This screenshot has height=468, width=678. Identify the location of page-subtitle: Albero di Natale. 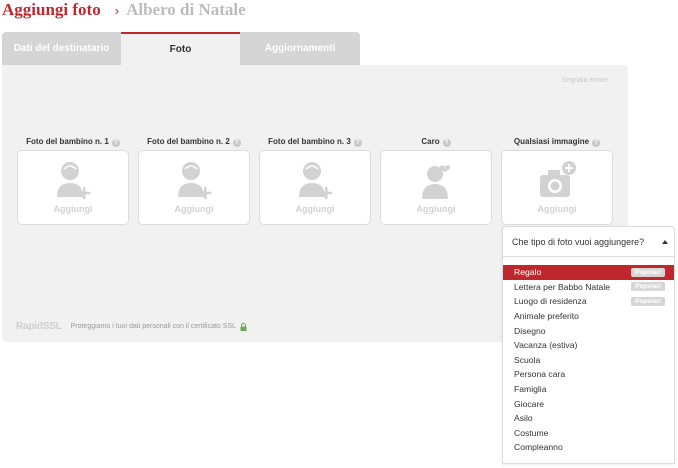
(186, 10).